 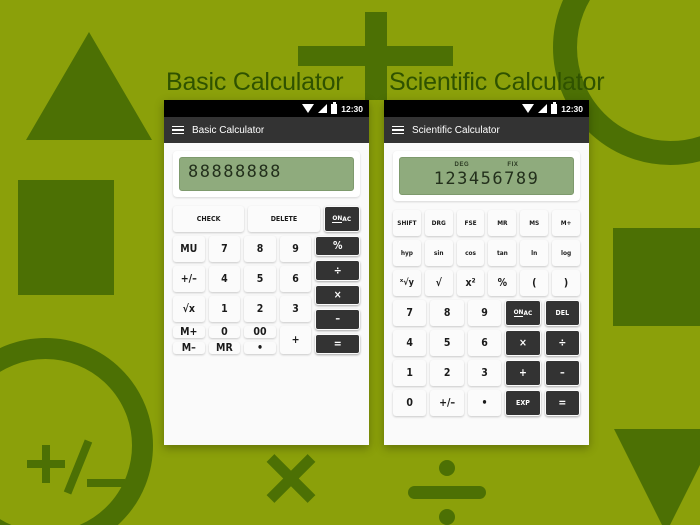 What do you see at coordinates (228, 130) in the screenshot?
I see `appbar-title-basic: Basic Calculator` at bounding box center [228, 130].